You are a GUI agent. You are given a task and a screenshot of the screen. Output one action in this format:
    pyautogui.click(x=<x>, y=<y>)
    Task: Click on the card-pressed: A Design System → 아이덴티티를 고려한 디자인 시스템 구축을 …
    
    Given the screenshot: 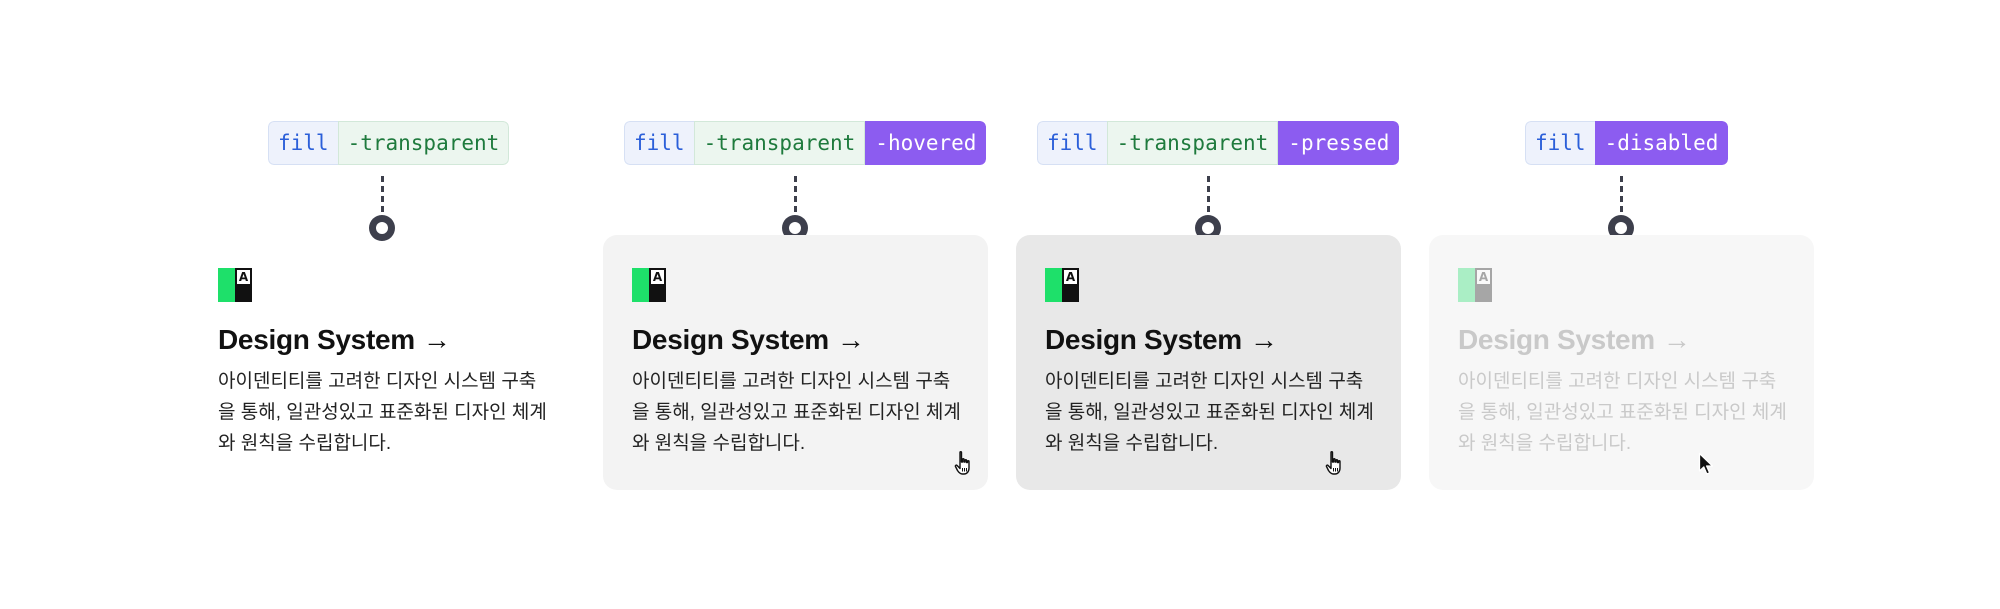 What is the action you would take?
    pyautogui.click(x=1208, y=362)
    